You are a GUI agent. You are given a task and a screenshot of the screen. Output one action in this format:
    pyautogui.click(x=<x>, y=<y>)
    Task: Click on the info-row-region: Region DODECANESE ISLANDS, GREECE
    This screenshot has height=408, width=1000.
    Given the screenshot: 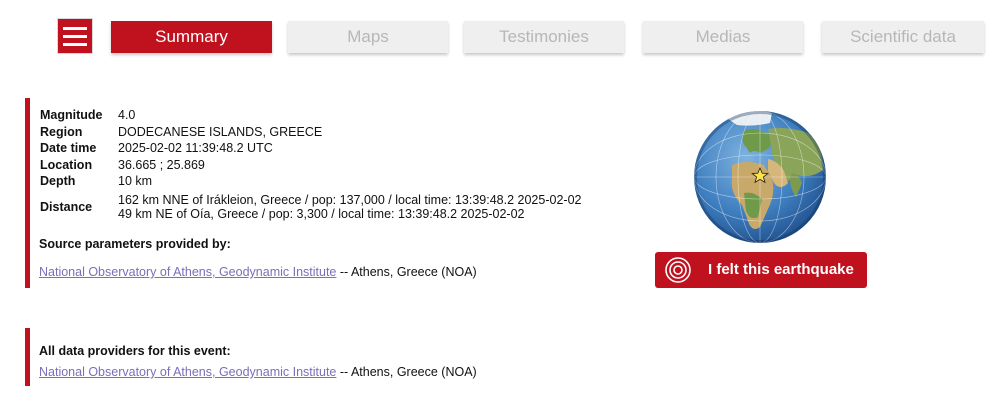 What is the action you would take?
    pyautogui.click(x=310, y=132)
    